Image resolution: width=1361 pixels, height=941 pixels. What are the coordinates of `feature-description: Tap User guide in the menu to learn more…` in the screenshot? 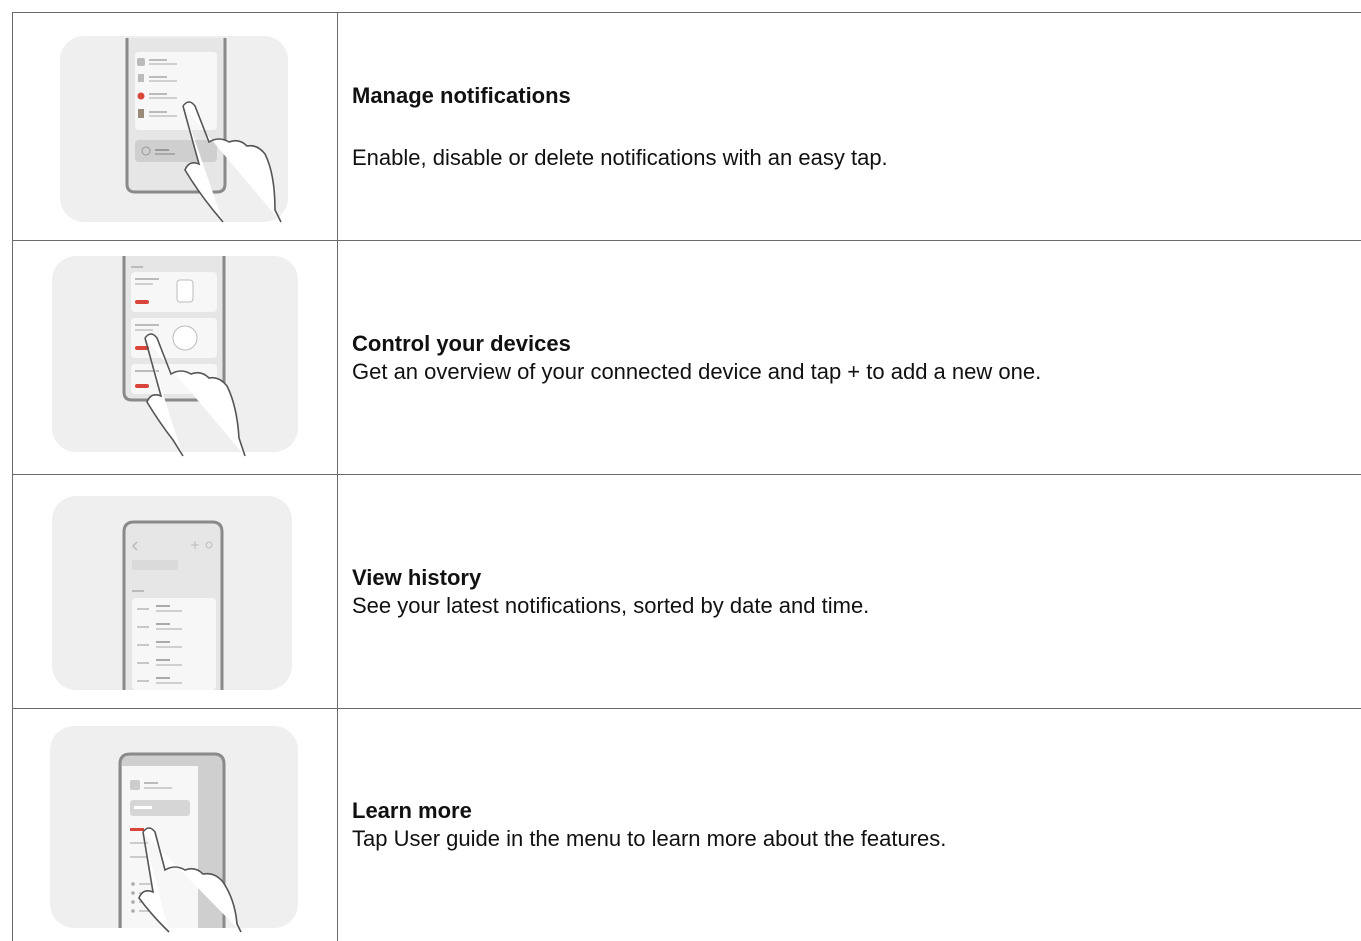 It's located at (856, 839).